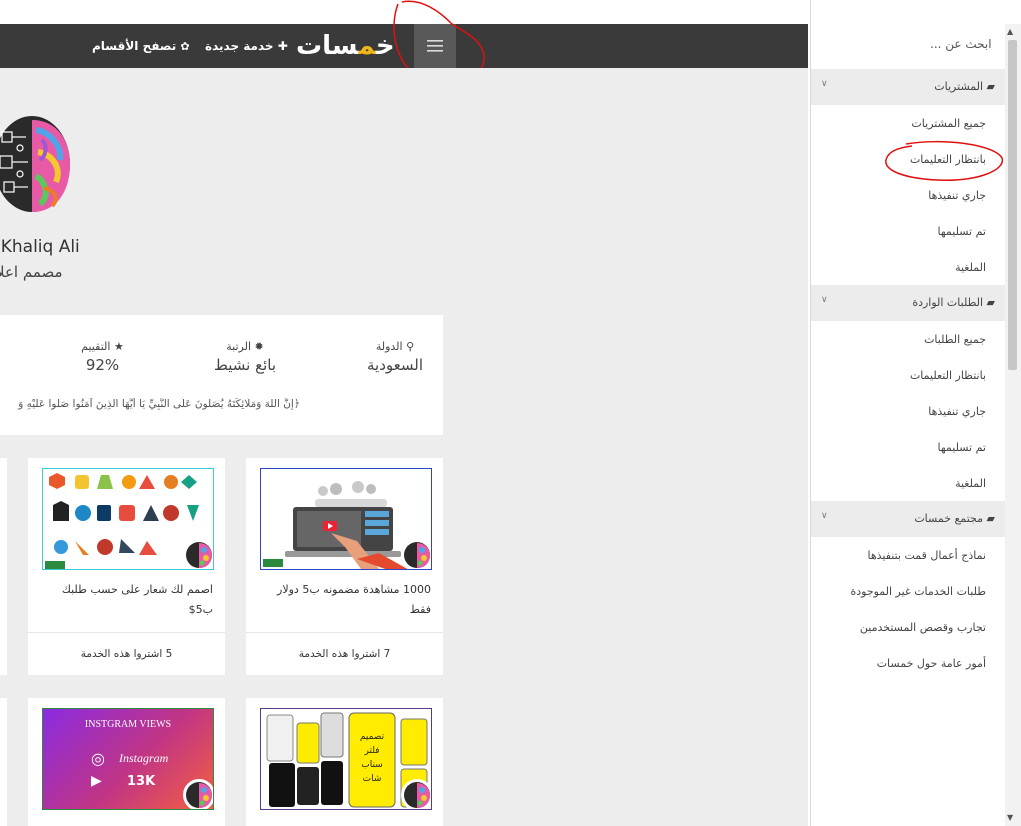  I want to click on stat-rank: ✹ الرتبة بائع نشيط, so click(245, 357).